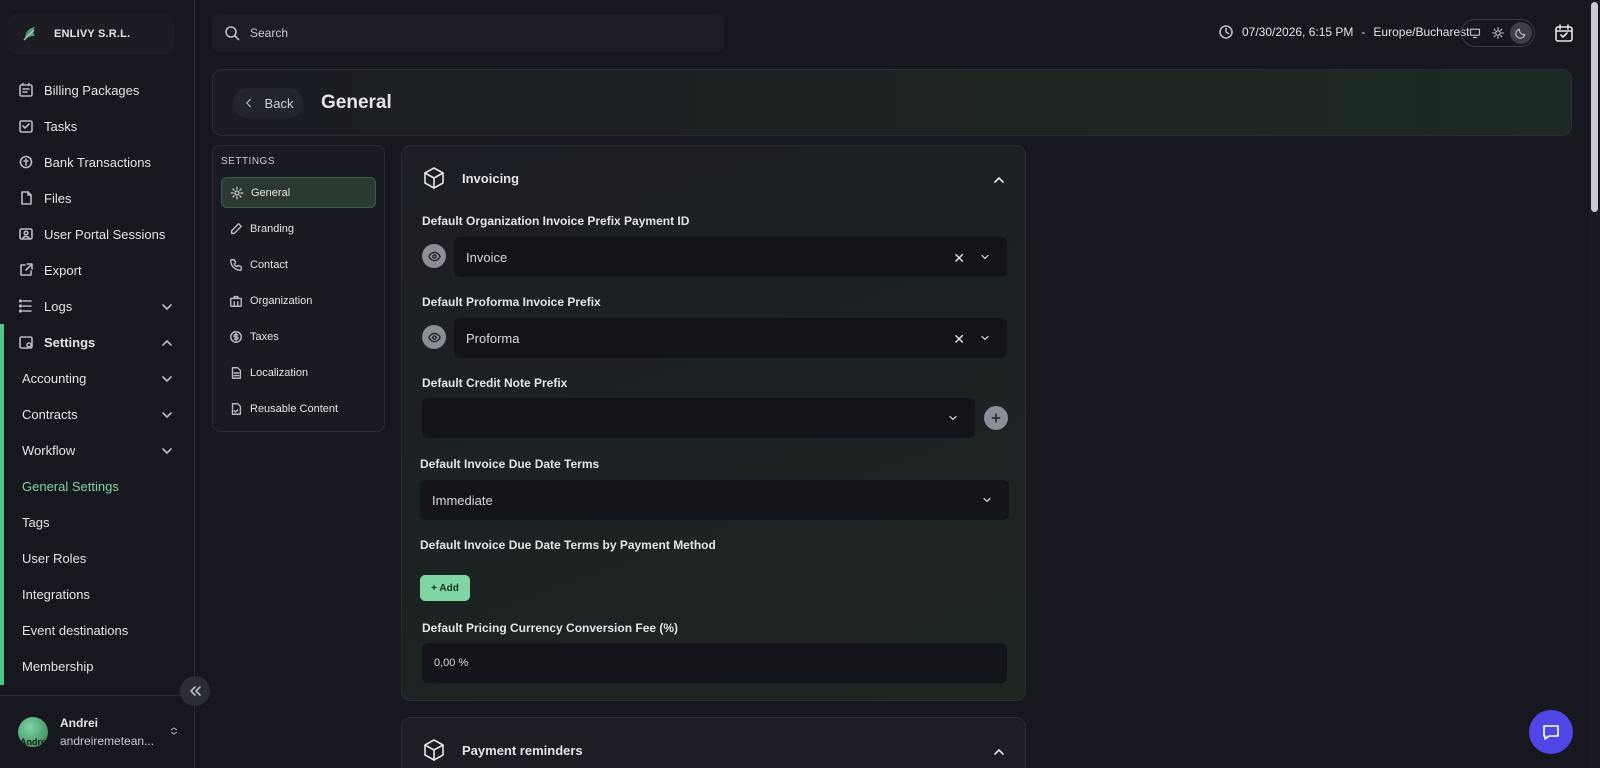 Image resolution: width=1600 pixels, height=768 pixels. Describe the element at coordinates (25, 306) in the screenshot. I see `logs-icon` at that location.